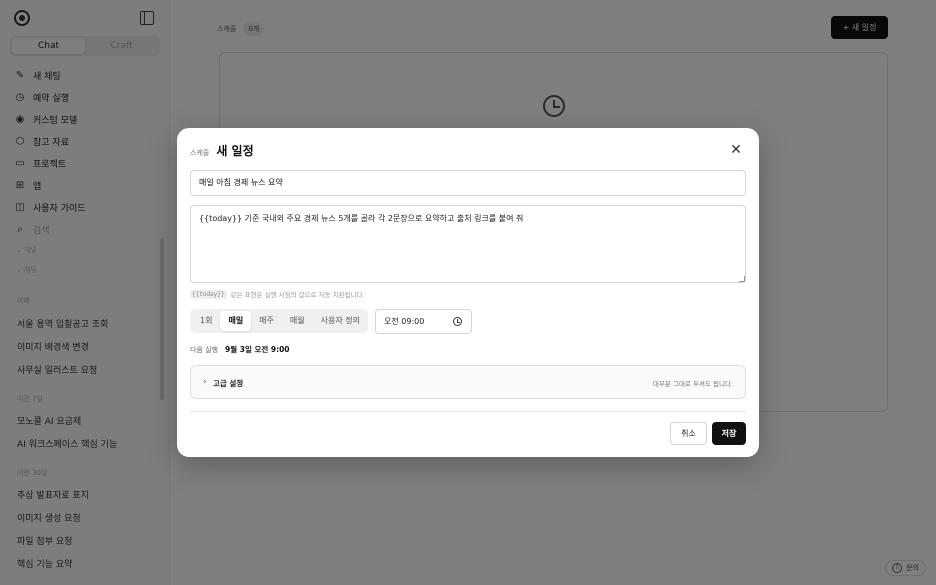 This screenshot has height=585, width=936. Describe the element at coordinates (468, 183) in the screenshot. I see `schedule-name-input: 매일 아침 경제 뉴스 요약` at that location.